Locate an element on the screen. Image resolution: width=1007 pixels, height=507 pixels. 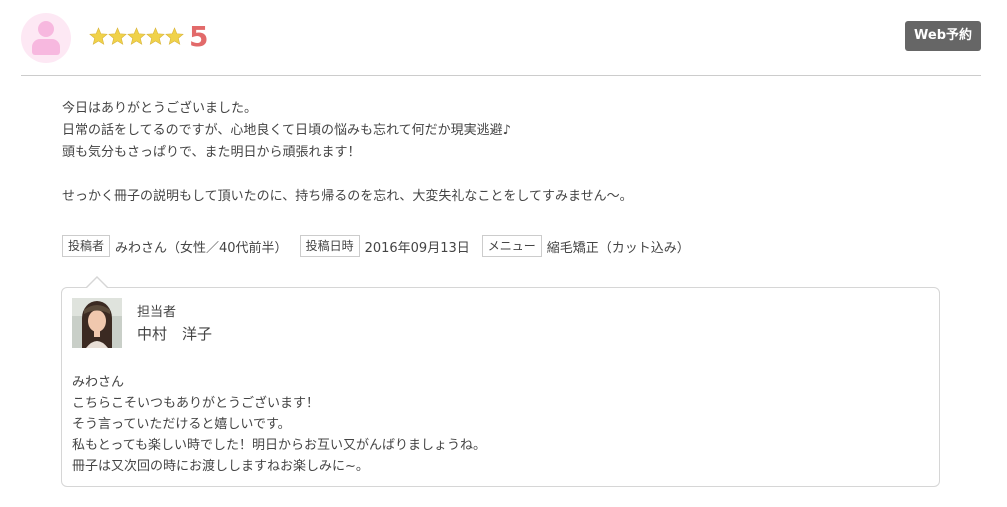
avatar-body is located at coordinates (46, 47).